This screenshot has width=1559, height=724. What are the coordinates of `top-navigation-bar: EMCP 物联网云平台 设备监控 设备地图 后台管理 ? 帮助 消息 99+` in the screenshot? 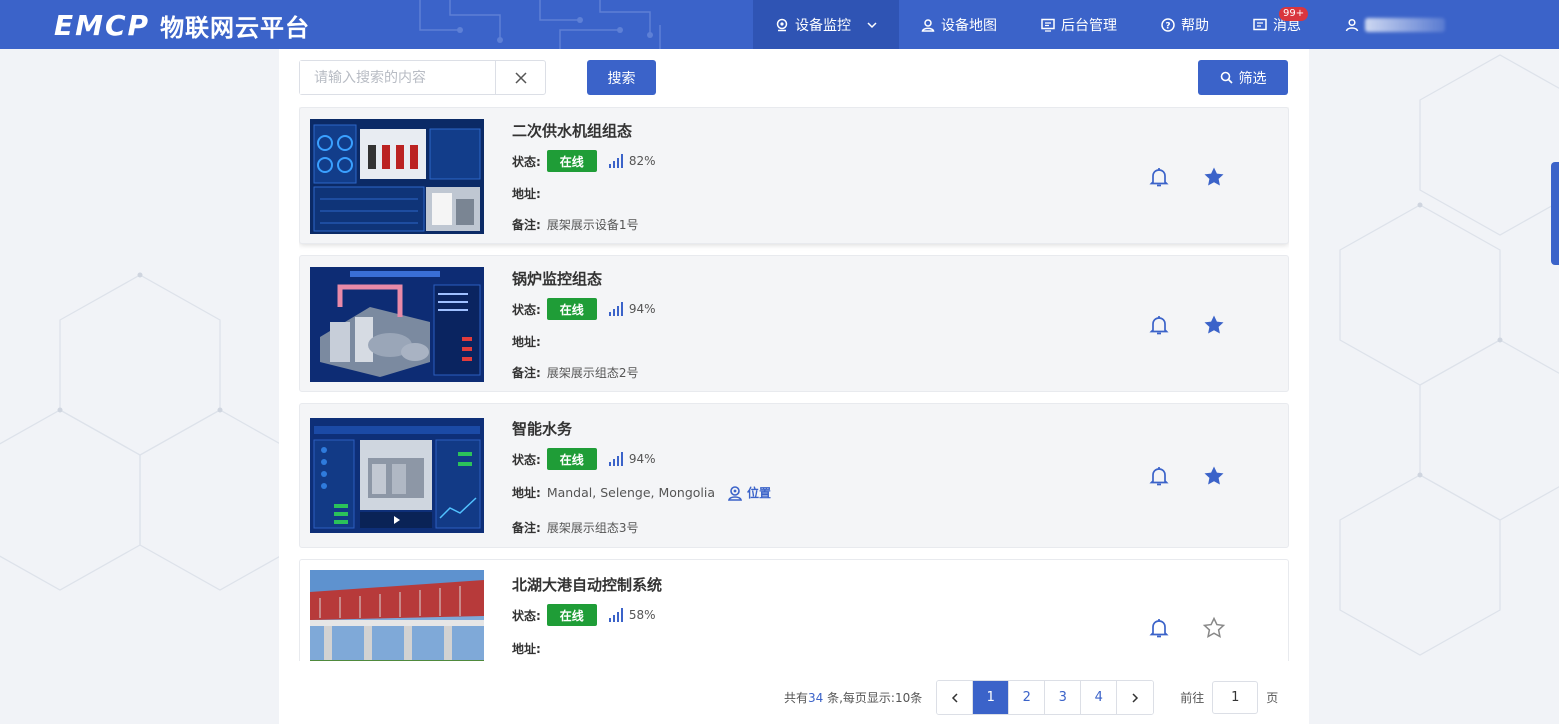 It's located at (779, 24).